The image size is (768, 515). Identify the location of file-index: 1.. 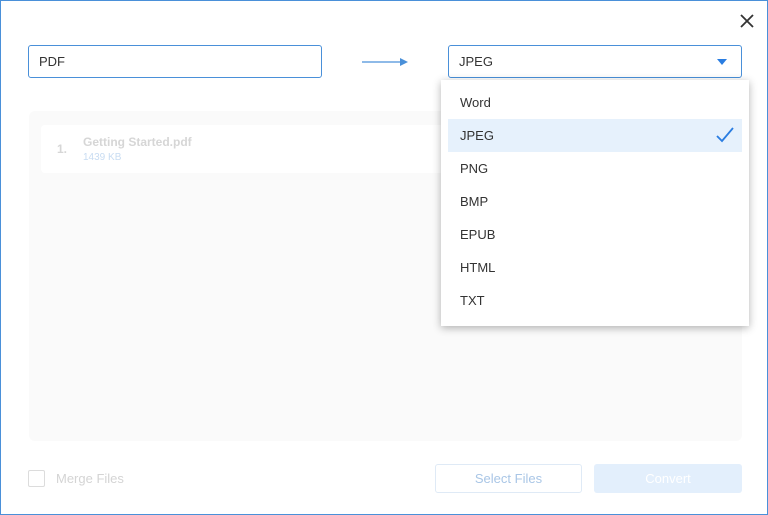
(62, 149).